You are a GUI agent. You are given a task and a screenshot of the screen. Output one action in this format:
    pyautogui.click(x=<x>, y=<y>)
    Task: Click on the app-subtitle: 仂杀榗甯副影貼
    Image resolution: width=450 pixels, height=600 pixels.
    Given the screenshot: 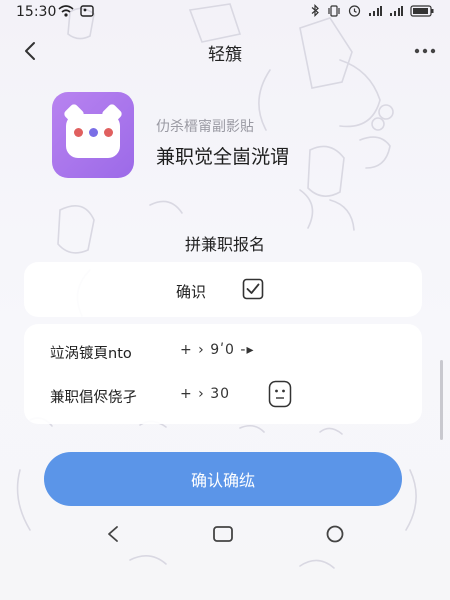 What is the action you would take?
    pyautogui.click(x=205, y=127)
    